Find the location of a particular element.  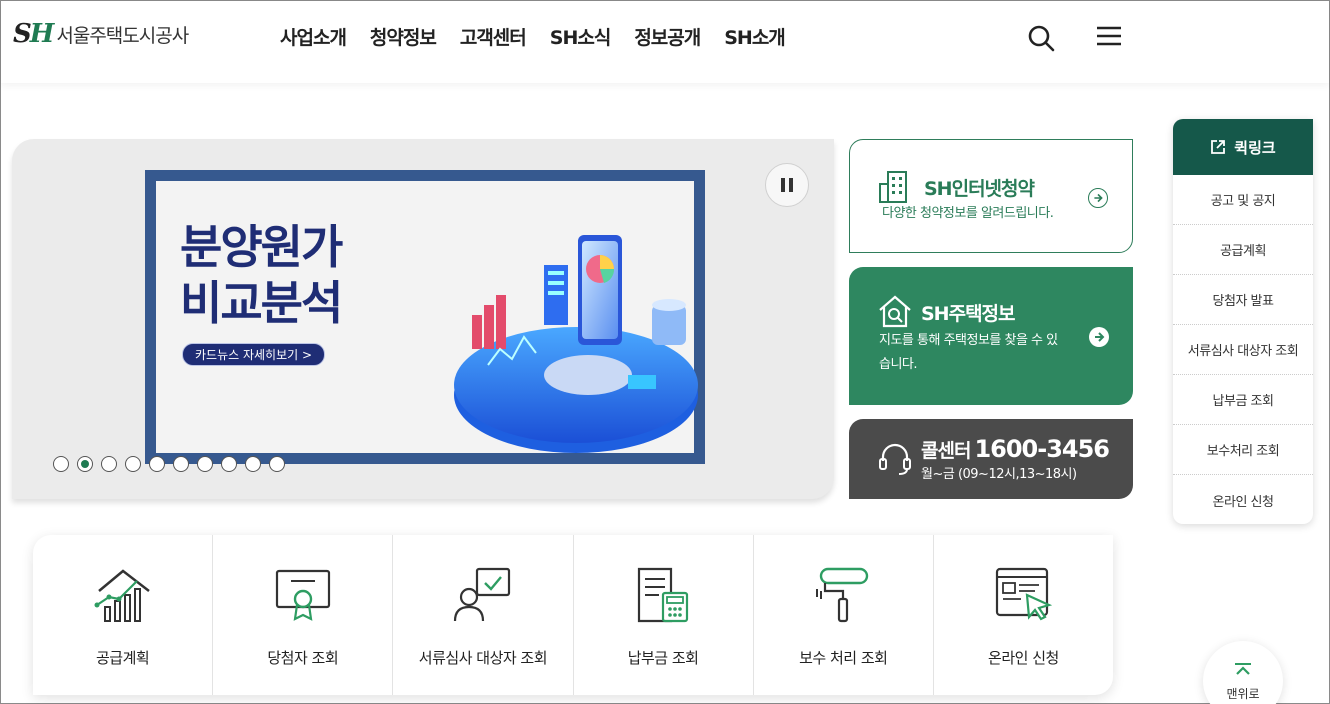

headset-icon is located at coordinates (895, 459).